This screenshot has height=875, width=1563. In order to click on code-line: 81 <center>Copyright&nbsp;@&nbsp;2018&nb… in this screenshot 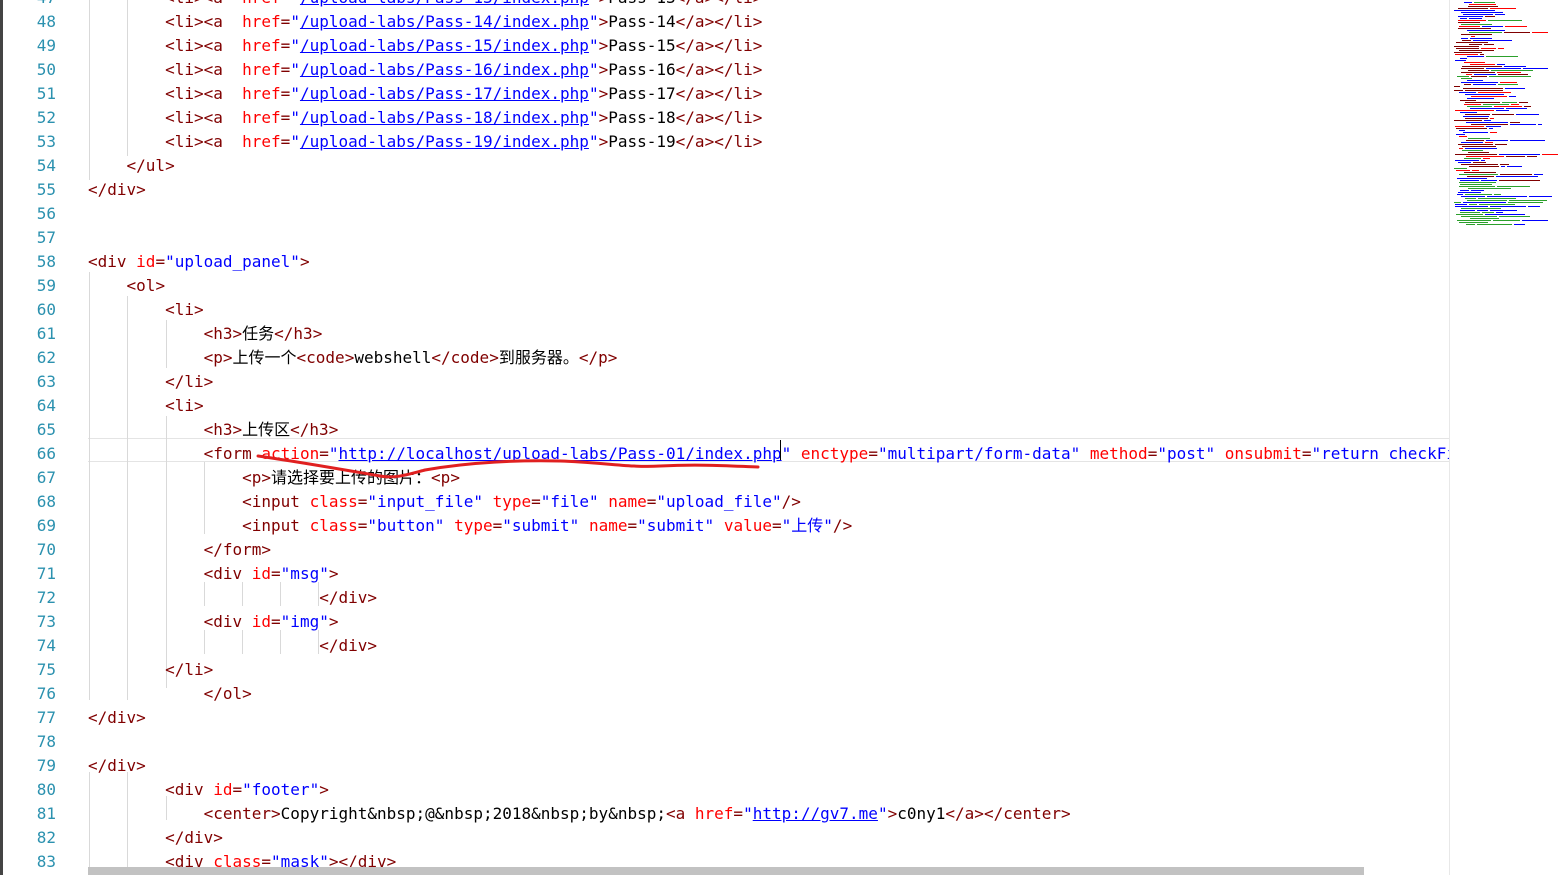, I will do `click(724, 814)`.